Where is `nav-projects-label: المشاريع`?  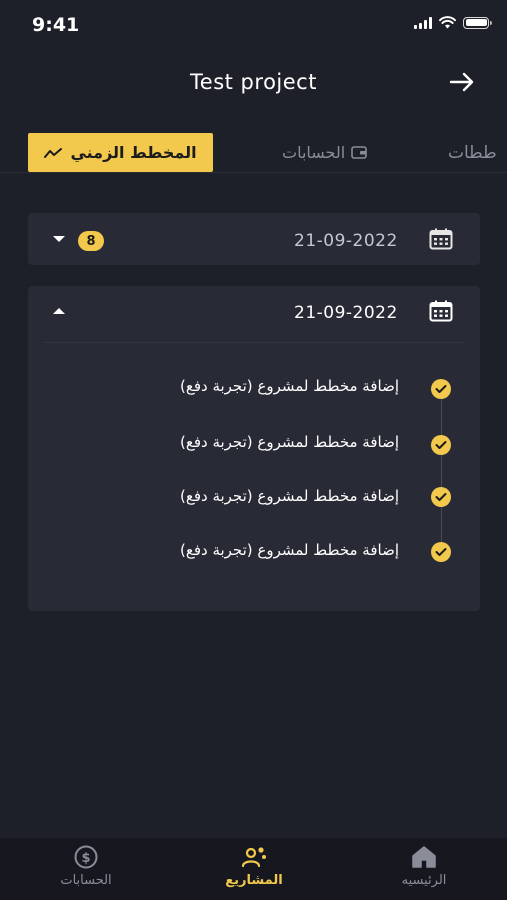
nav-projects-label: المشاريع is located at coordinates (254, 880).